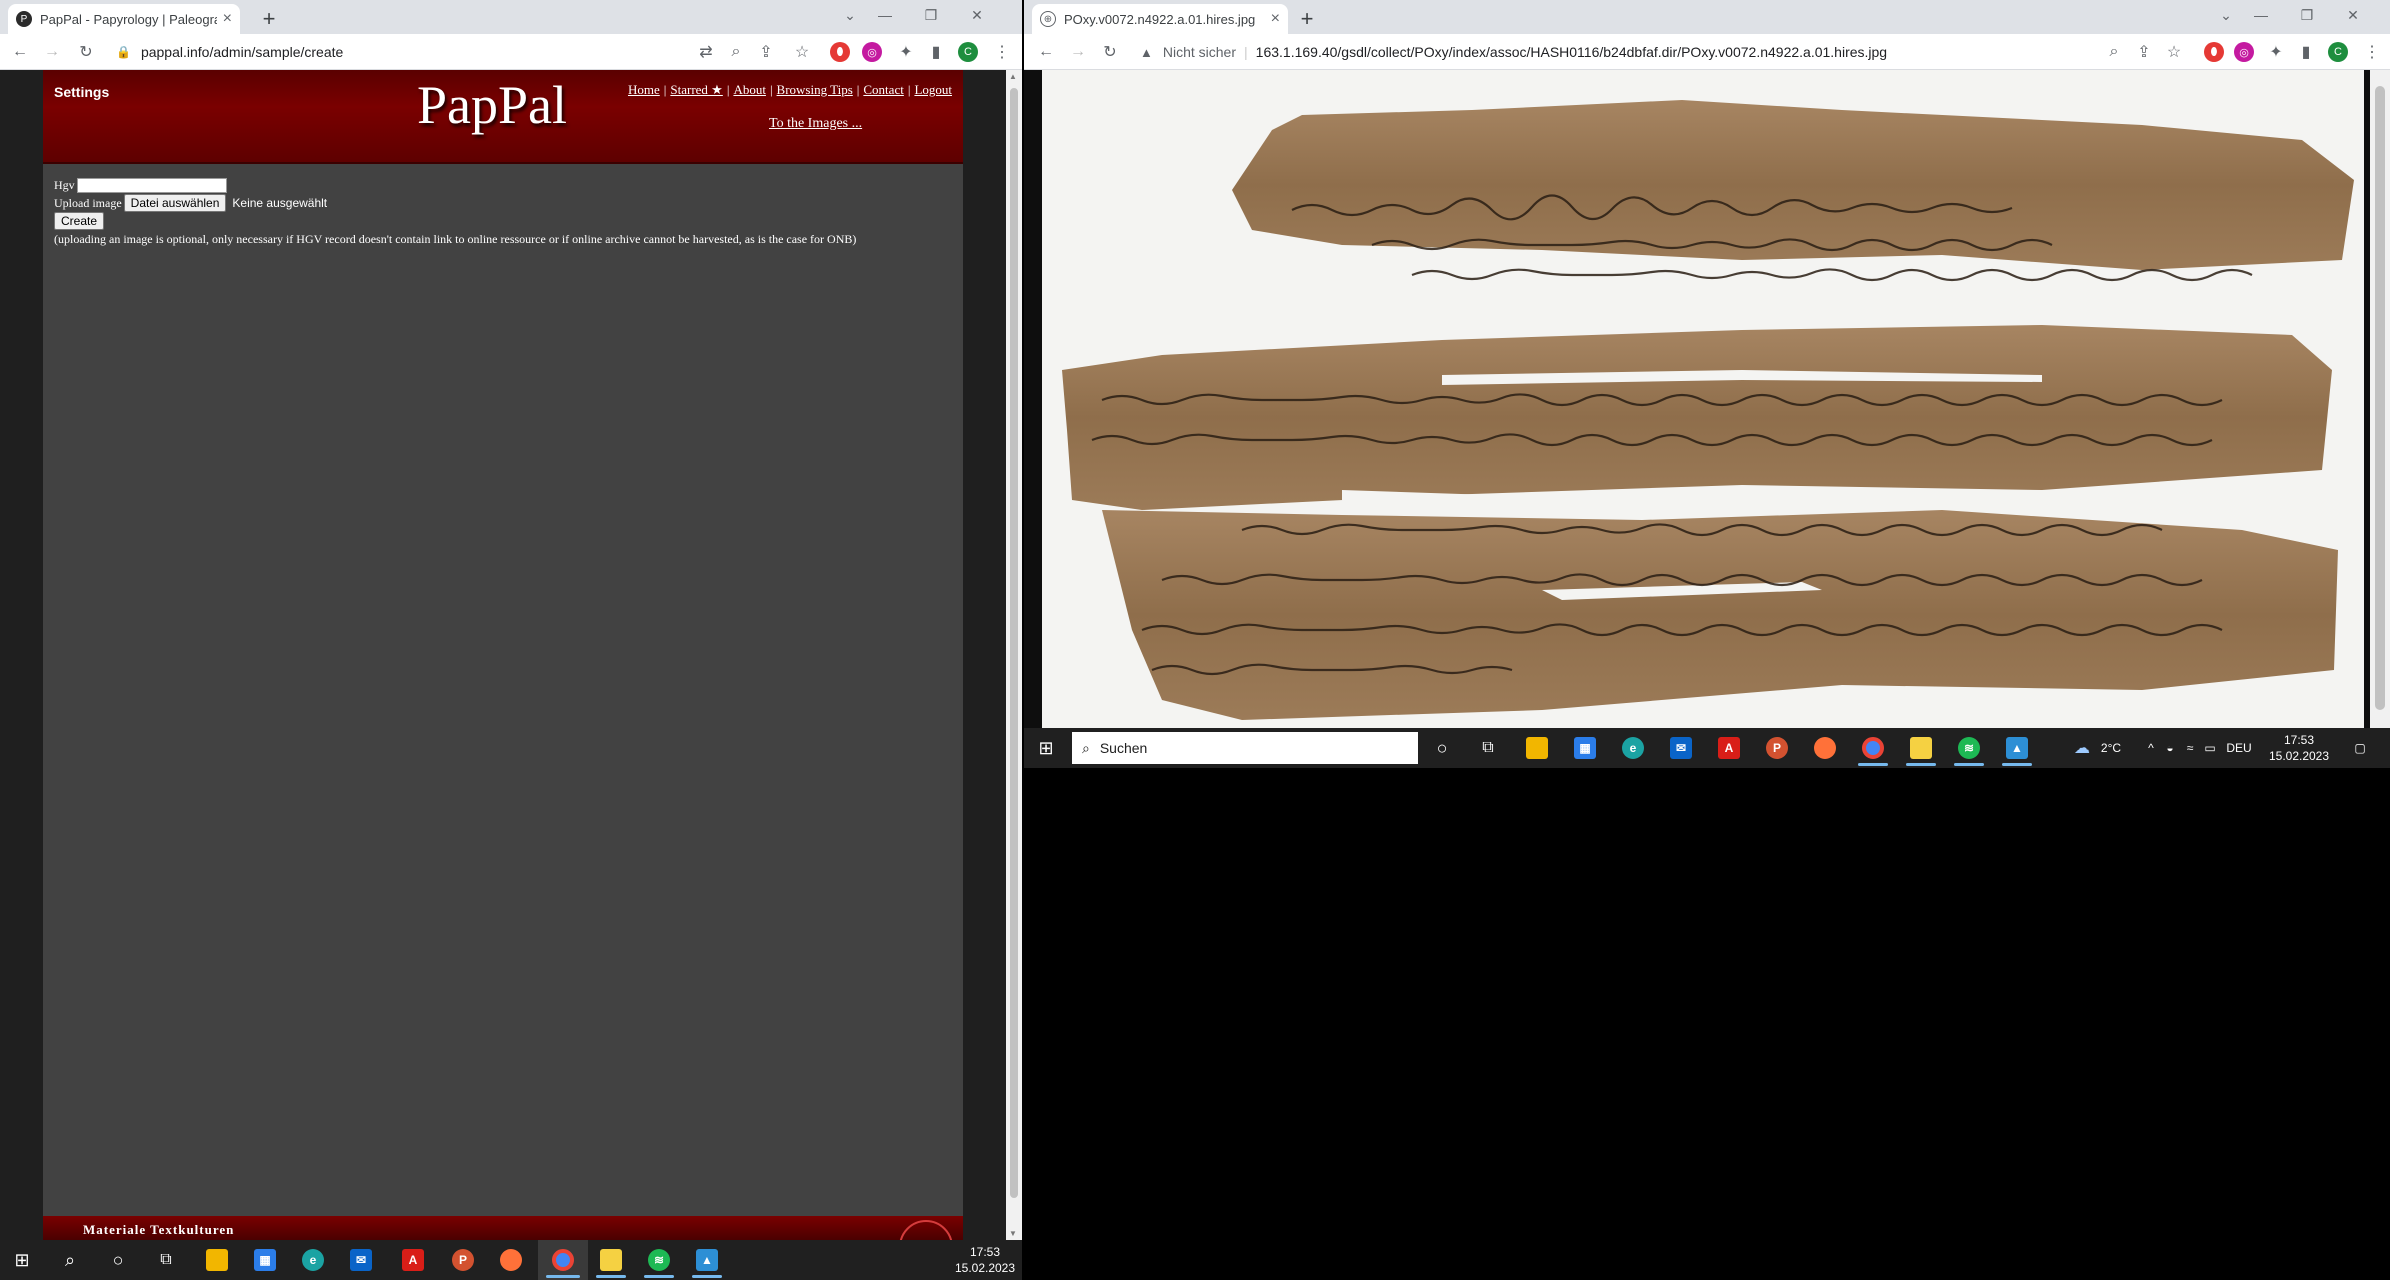 The width and height of the screenshot is (2390, 1280). What do you see at coordinates (815, 89) in the screenshot?
I see `nav-browsing-tips: Browsing Tips` at bounding box center [815, 89].